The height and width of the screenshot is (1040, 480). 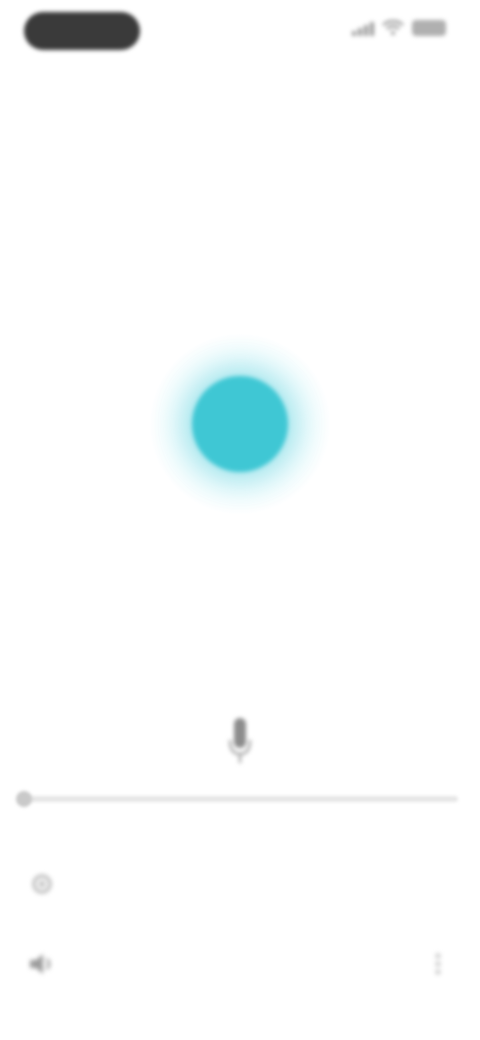 I want to click on settings-button, so click(x=42, y=884).